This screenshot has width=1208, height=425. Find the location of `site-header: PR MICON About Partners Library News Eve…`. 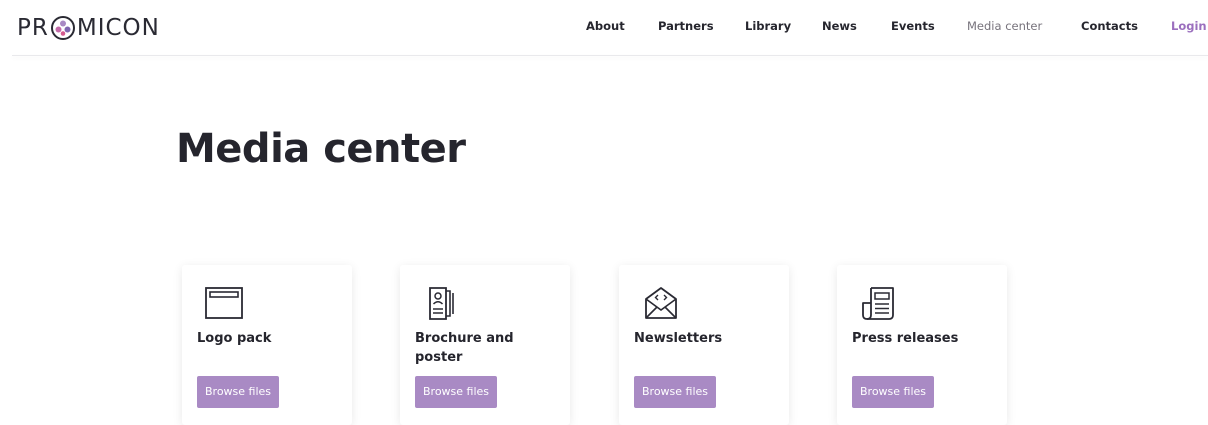

site-header: PR MICON About Partners Library News Eve… is located at coordinates (604, 28).